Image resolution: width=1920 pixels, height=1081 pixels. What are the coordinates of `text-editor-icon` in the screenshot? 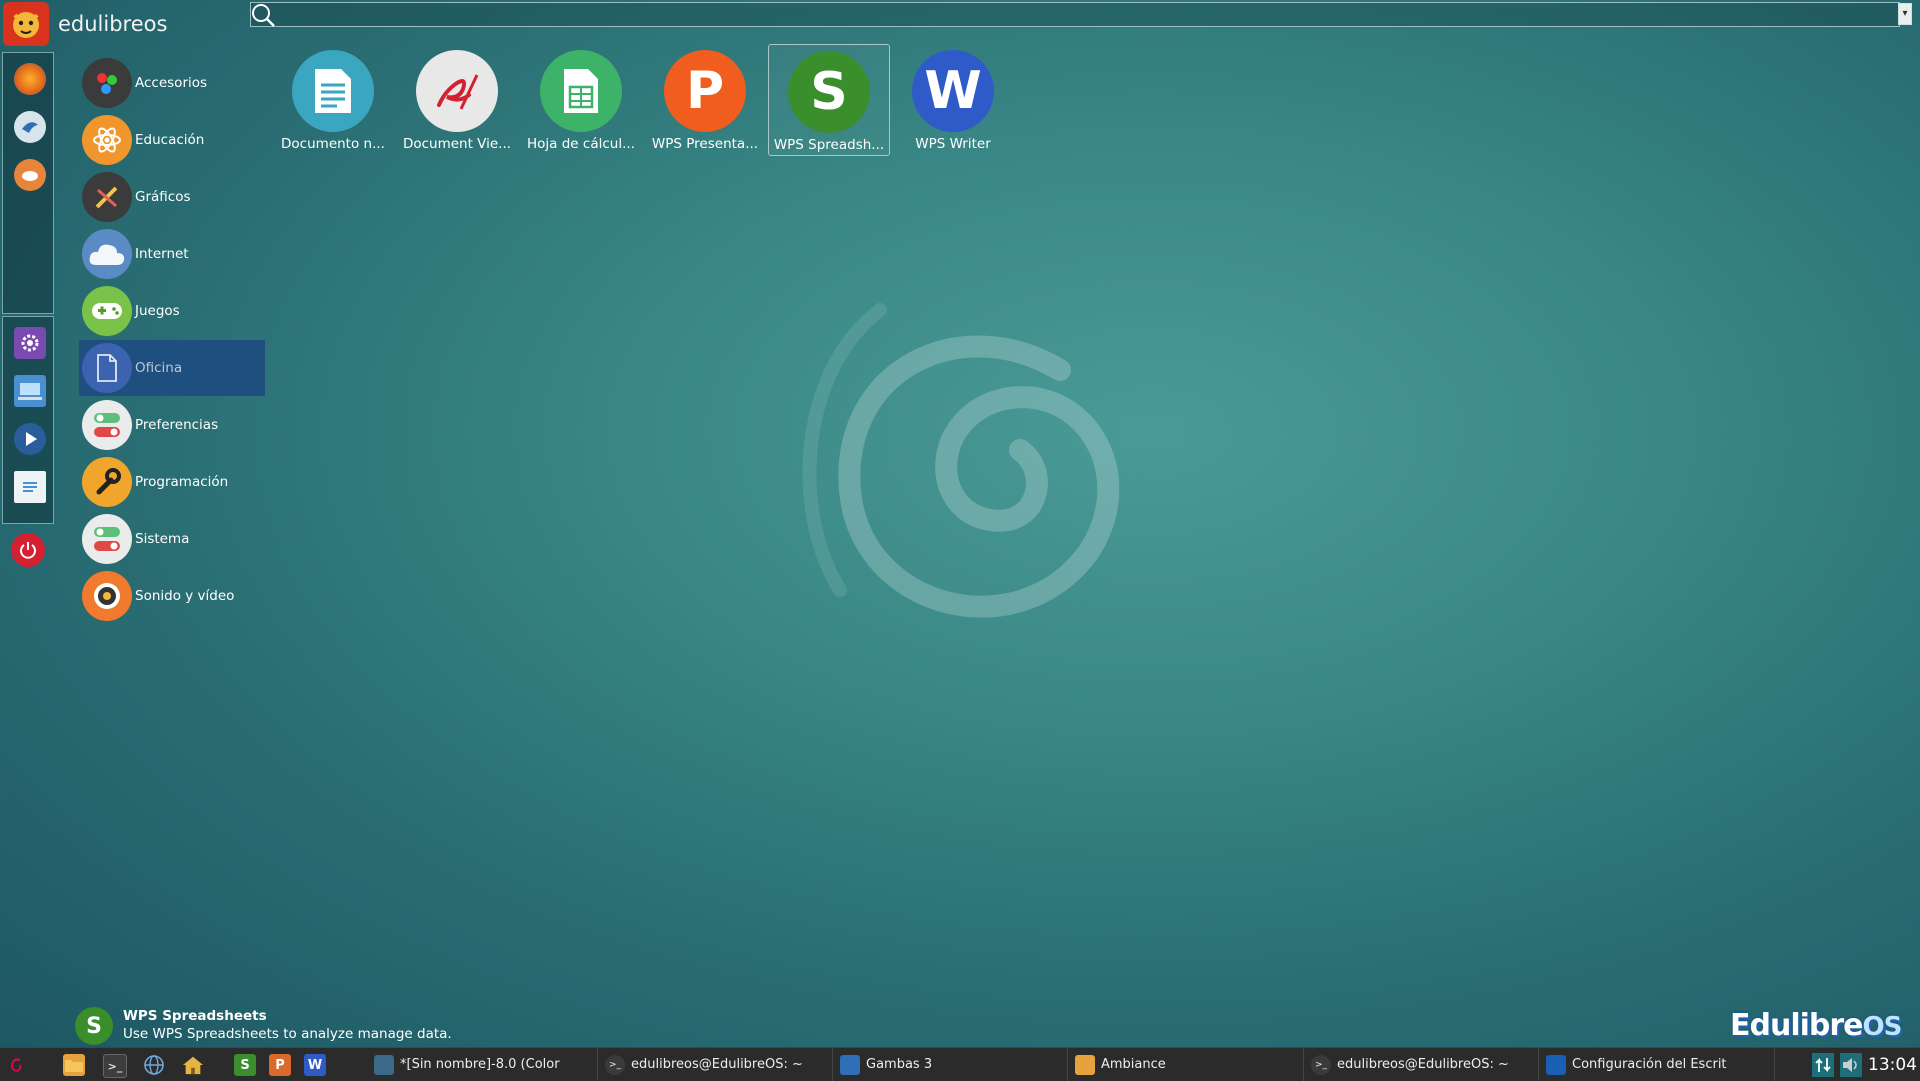 It's located at (30, 487).